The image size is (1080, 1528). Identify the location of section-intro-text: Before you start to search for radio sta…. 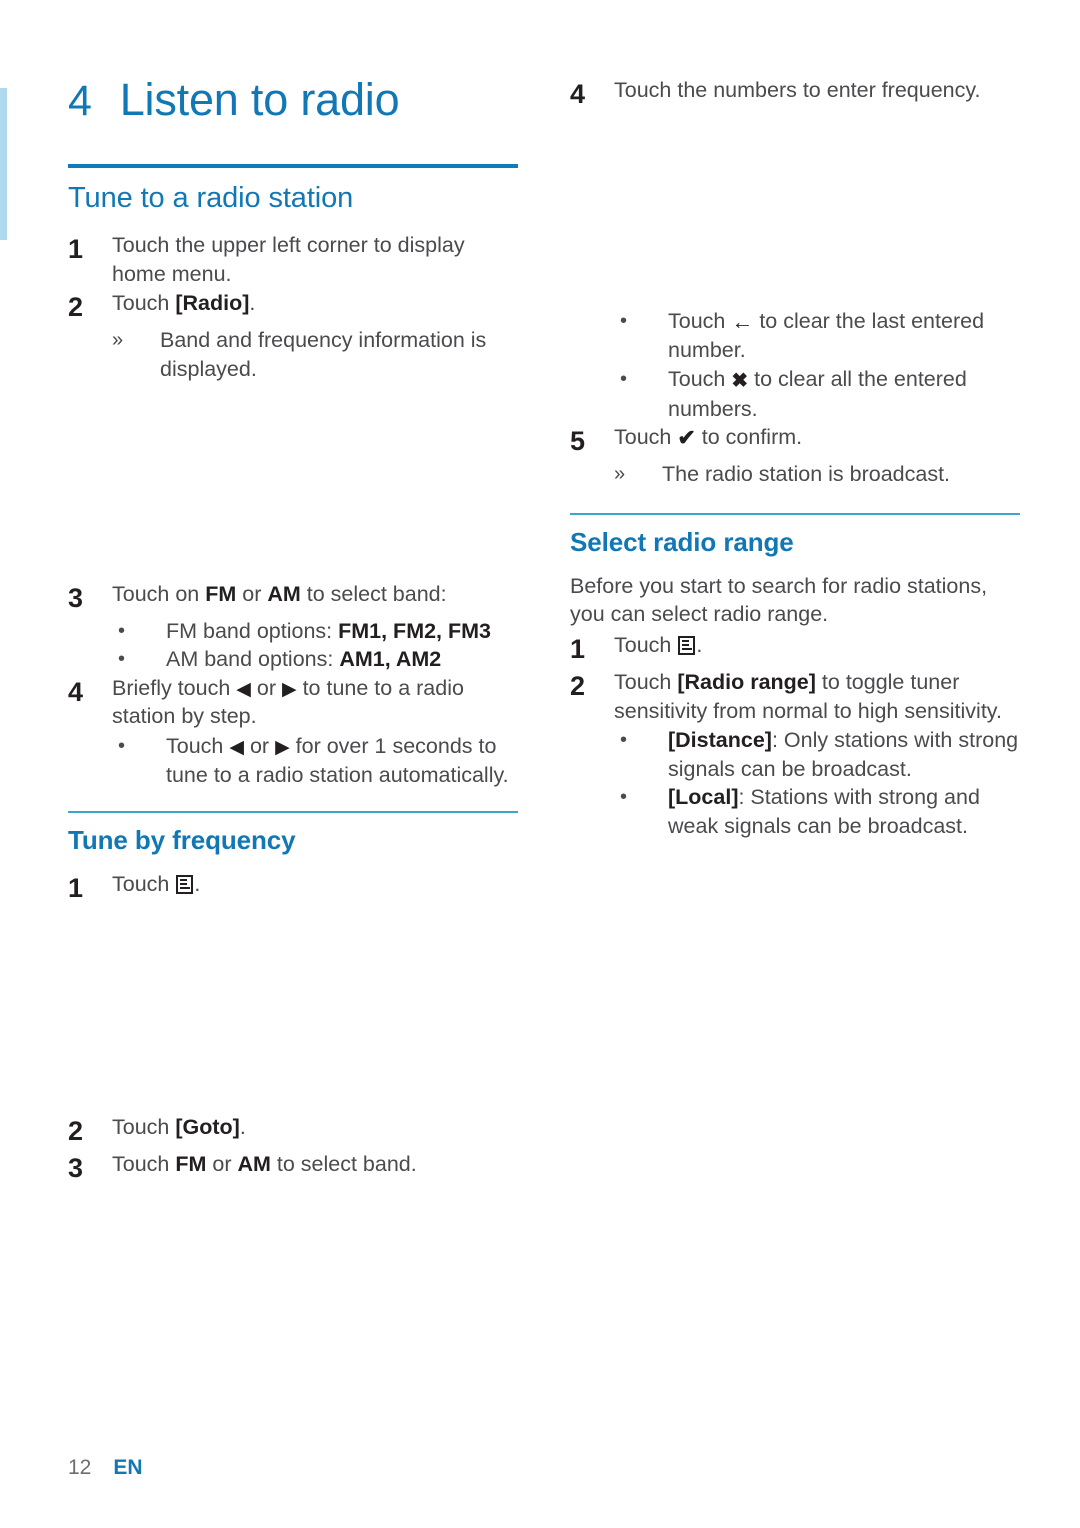
(779, 600).